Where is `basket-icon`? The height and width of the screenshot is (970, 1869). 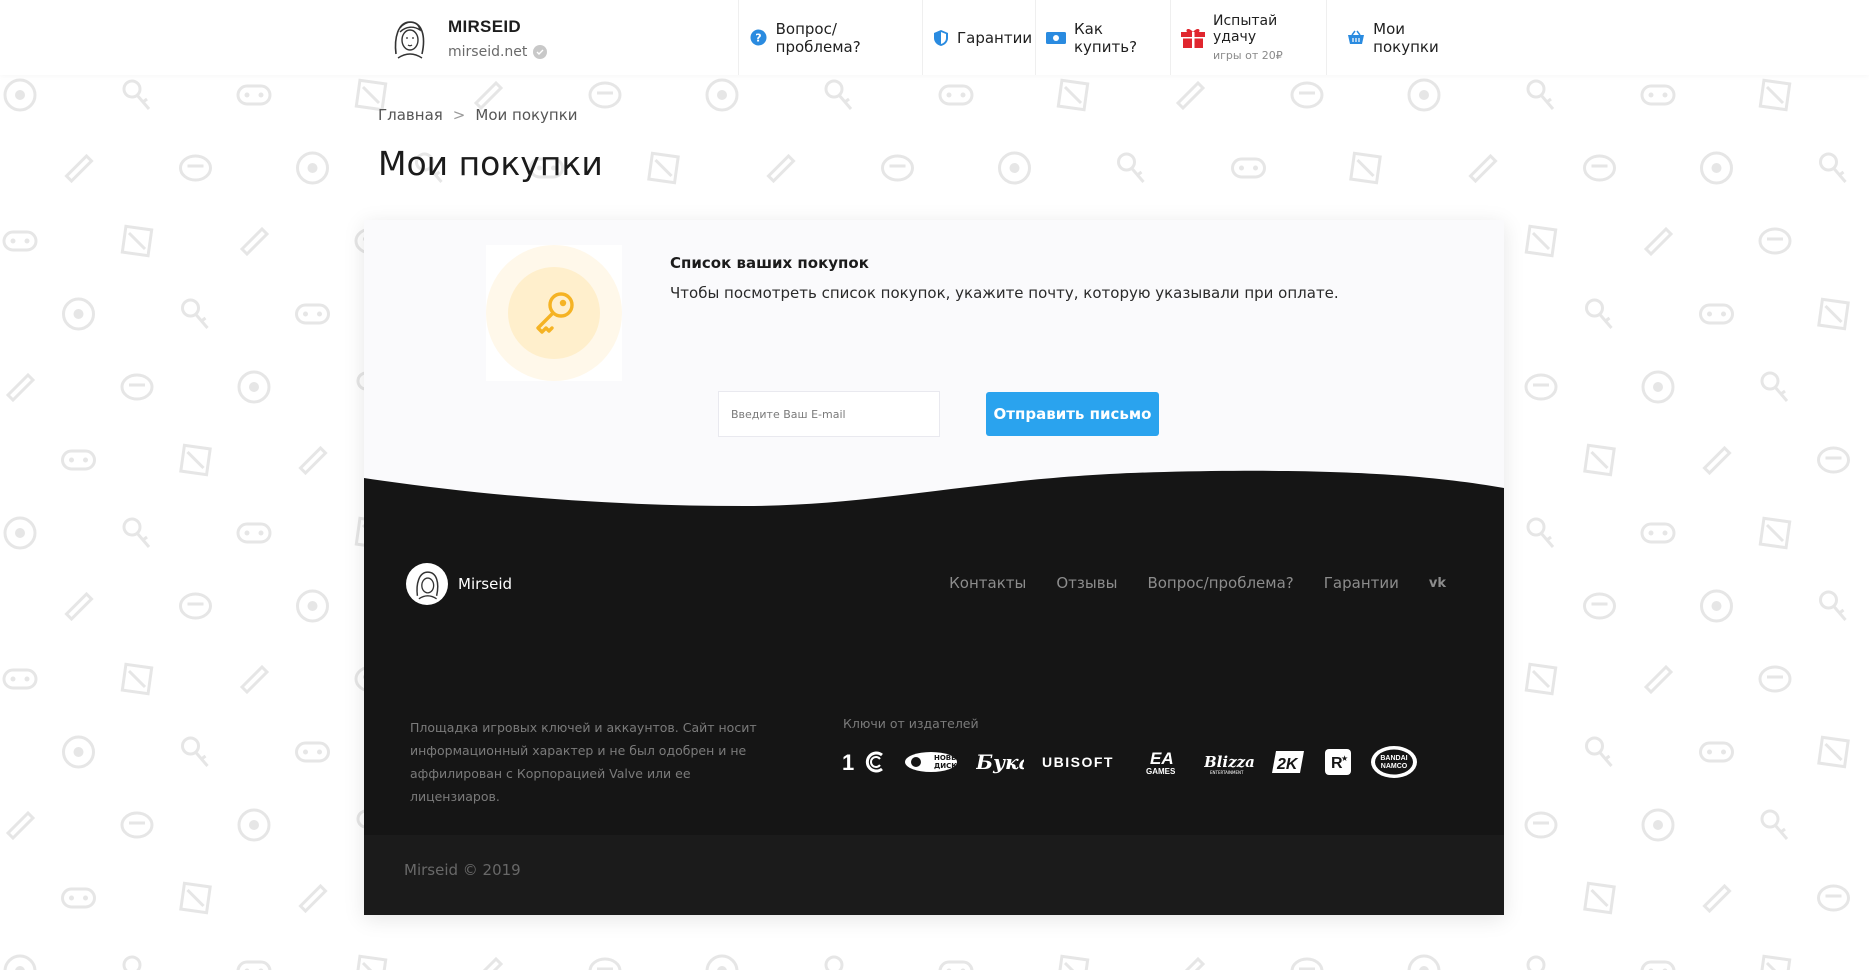
basket-icon is located at coordinates (1356, 38).